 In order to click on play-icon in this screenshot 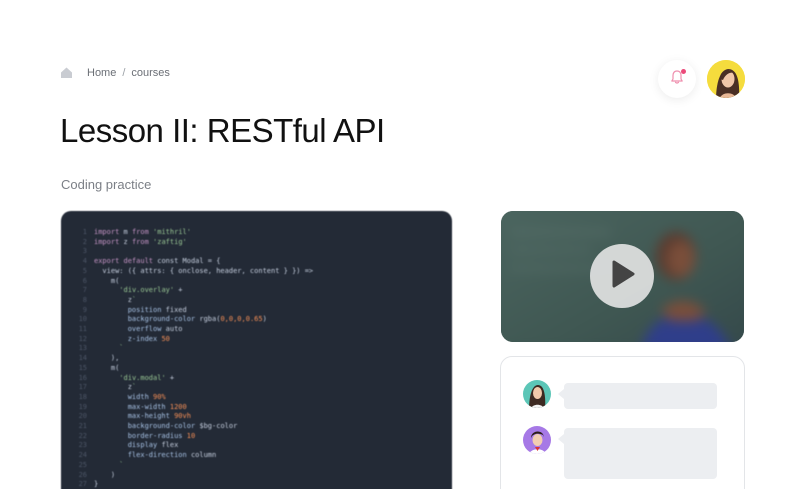, I will do `click(622, 276)`.